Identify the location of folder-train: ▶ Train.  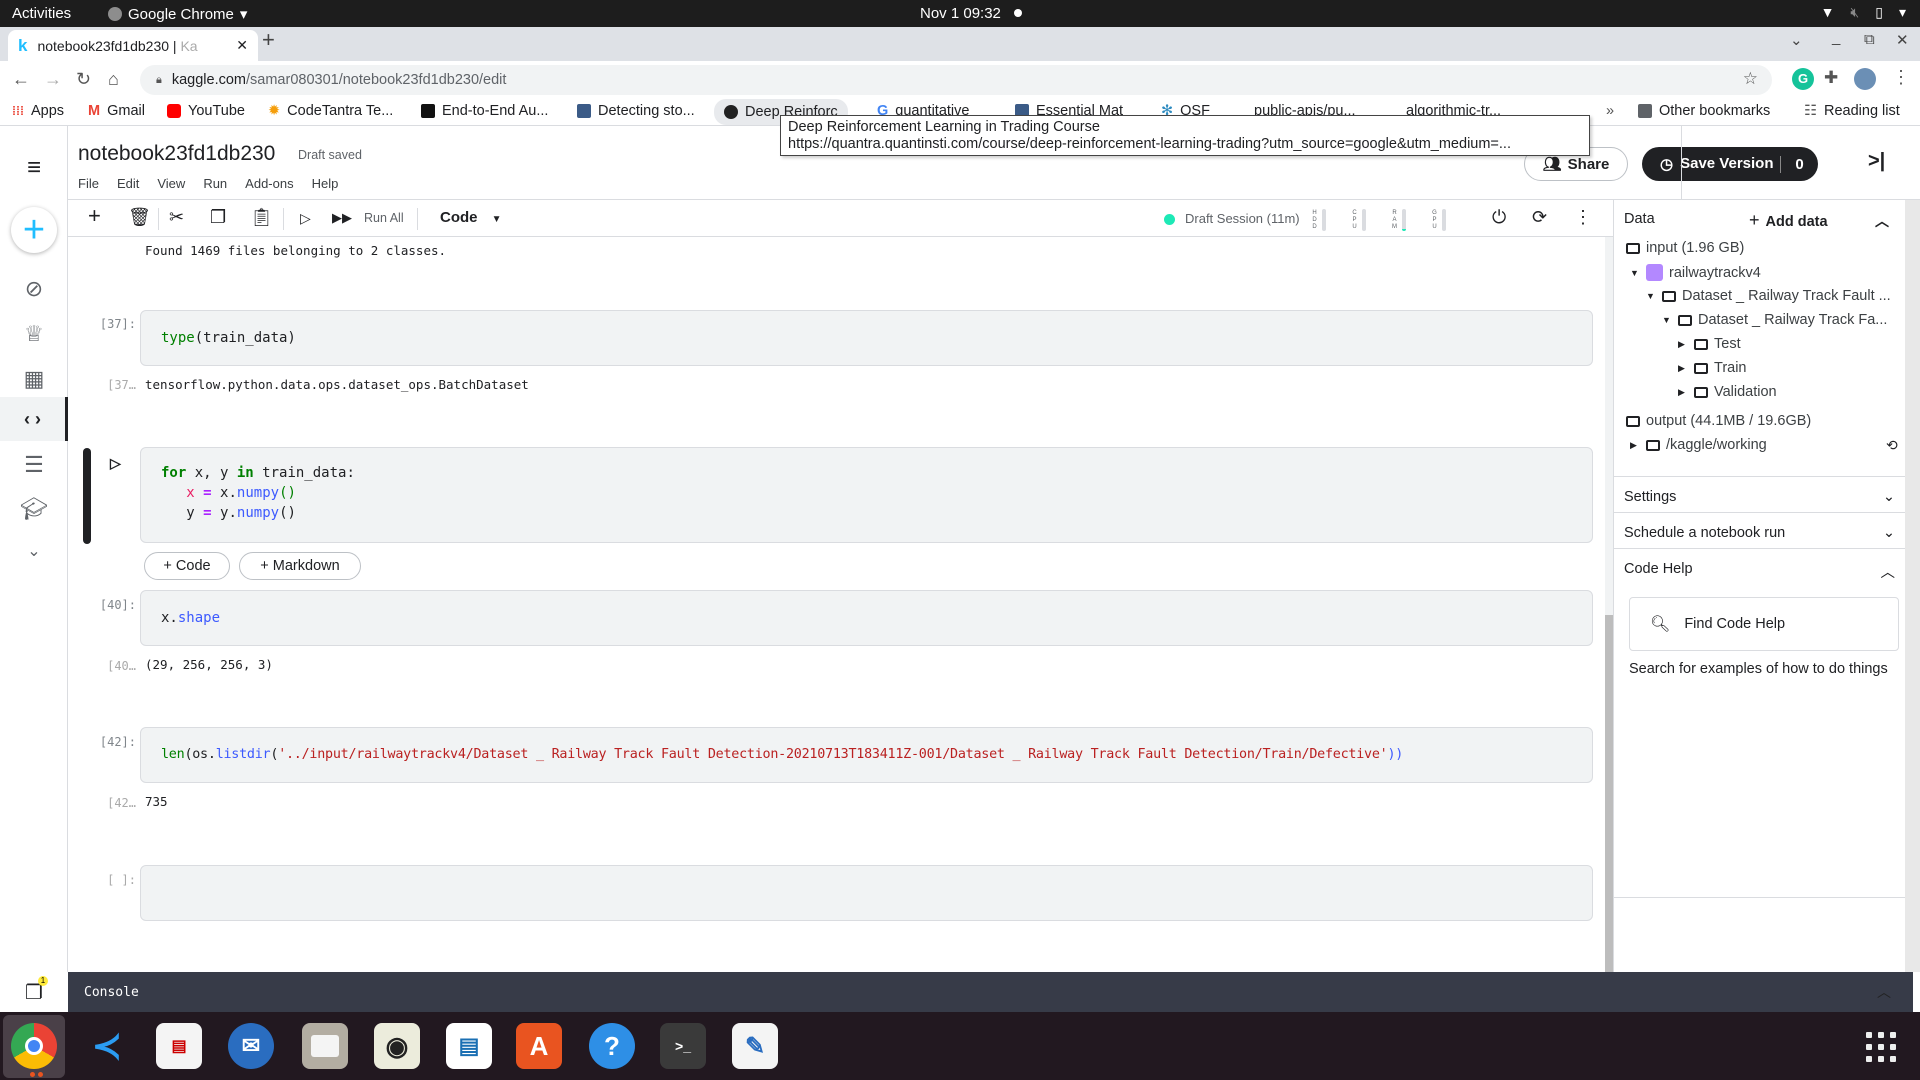
(1712, 368).